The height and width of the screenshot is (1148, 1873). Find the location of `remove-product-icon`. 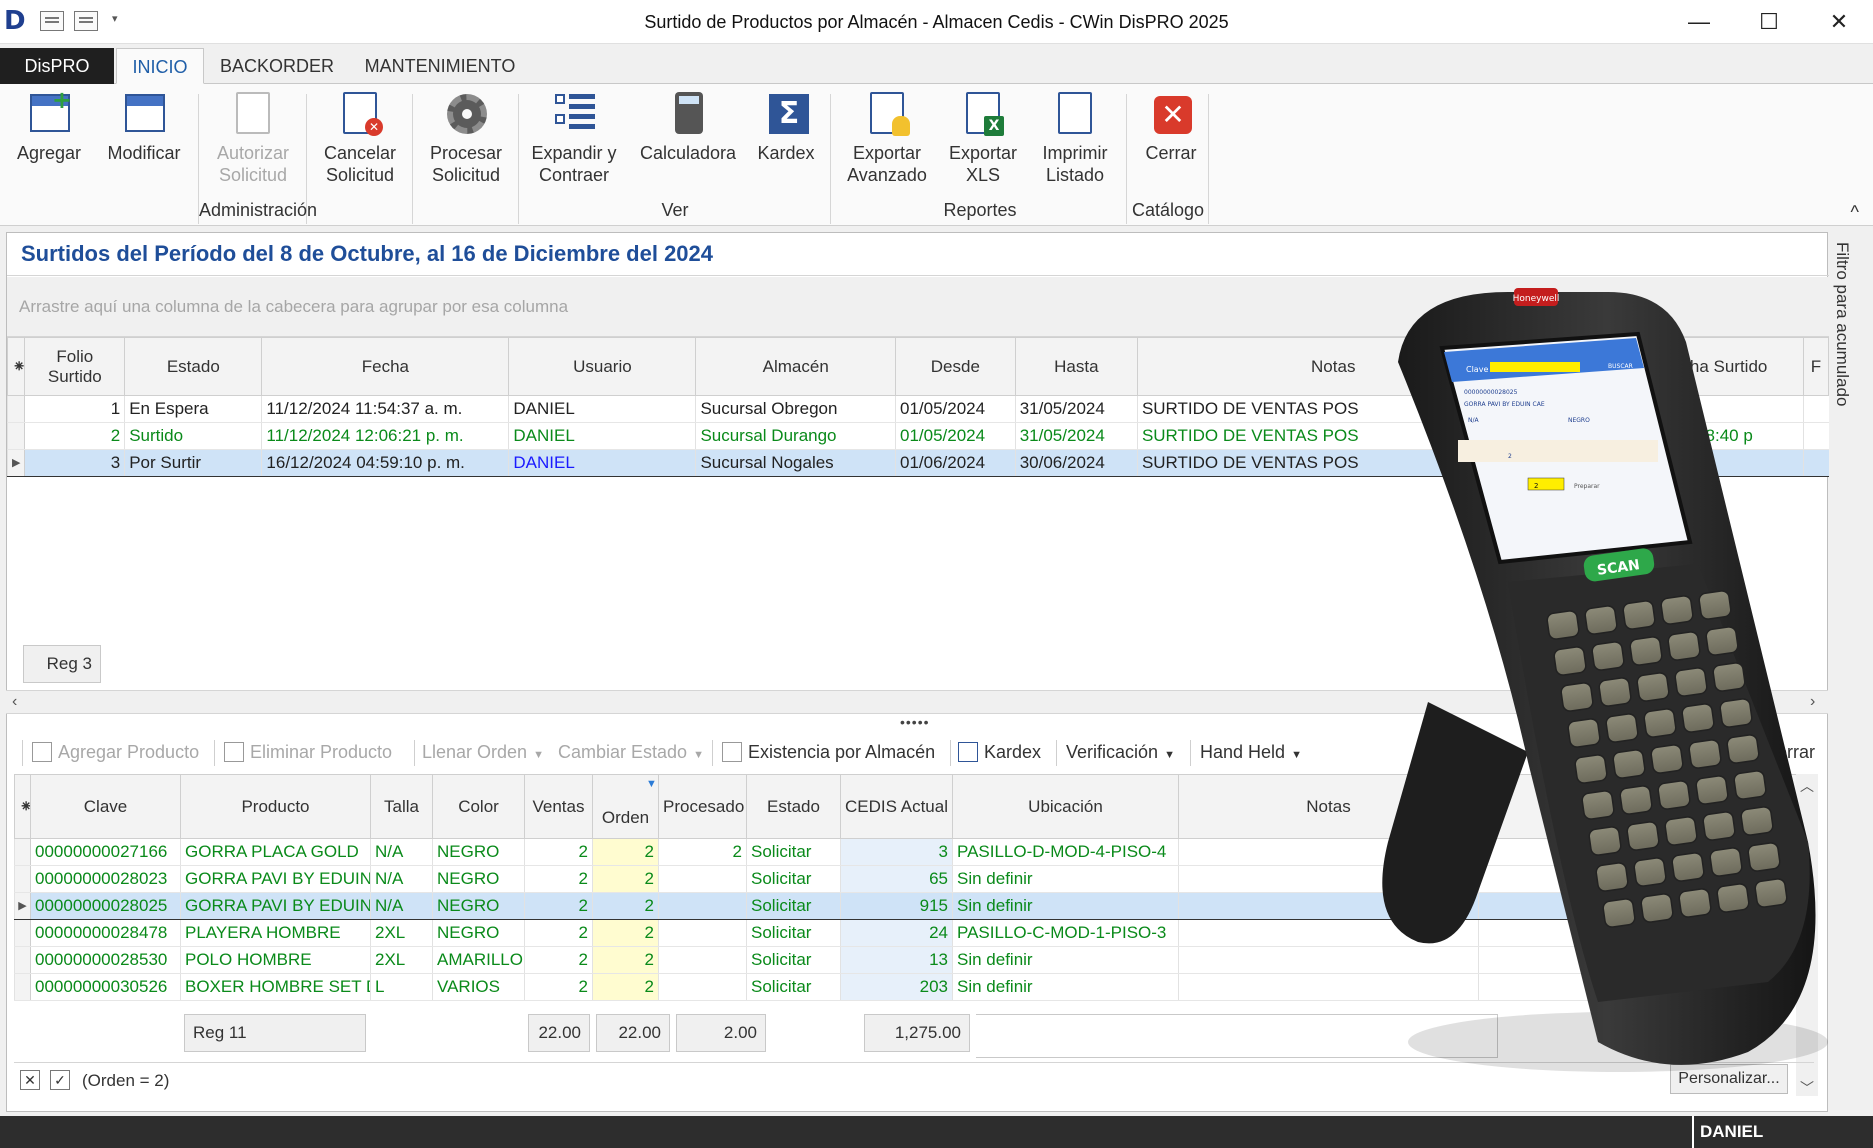

remove-product-icon is located at coordinates (234, 752).